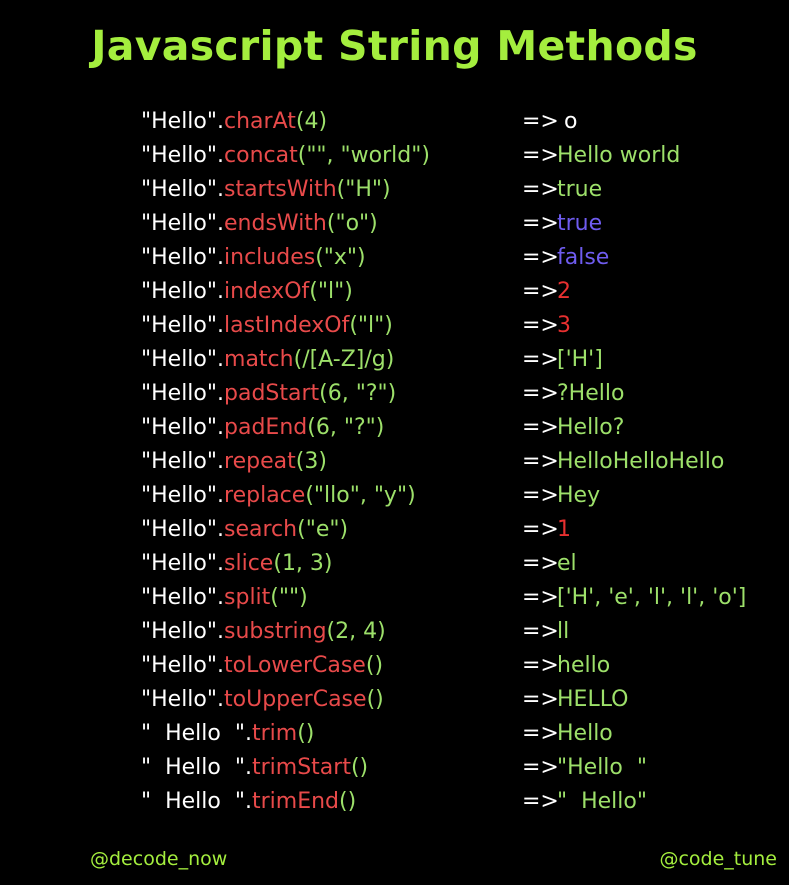 This screenshot has width=789, height=885. Describe the element at coordinates (266, 427) in the screenshot. I see `method-name: padEnd` at that location.